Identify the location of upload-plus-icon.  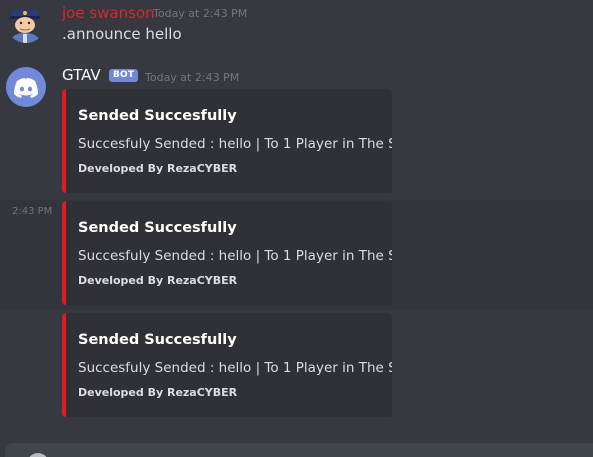
(38, 455).